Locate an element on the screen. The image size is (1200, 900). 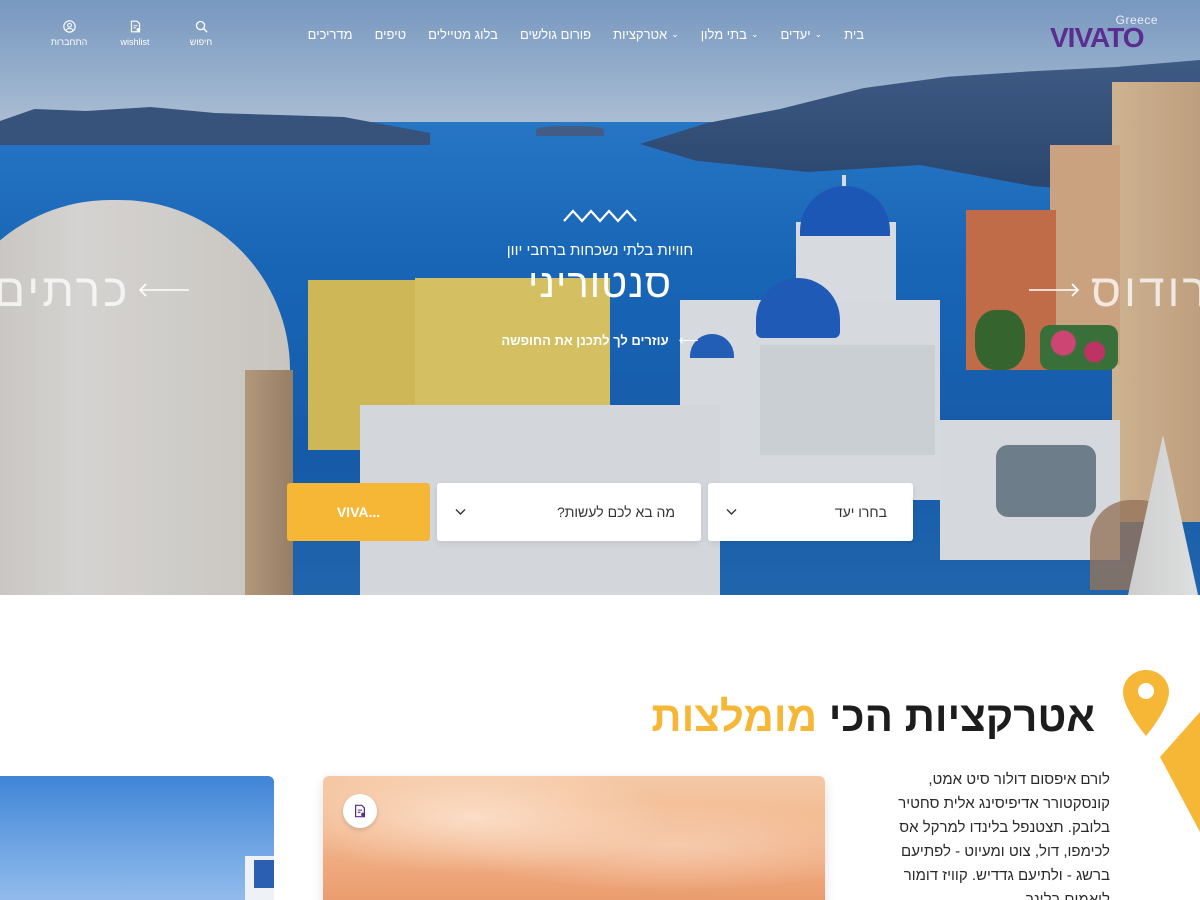
wishlist-button: wishlist is located at coordinates (135, 33).